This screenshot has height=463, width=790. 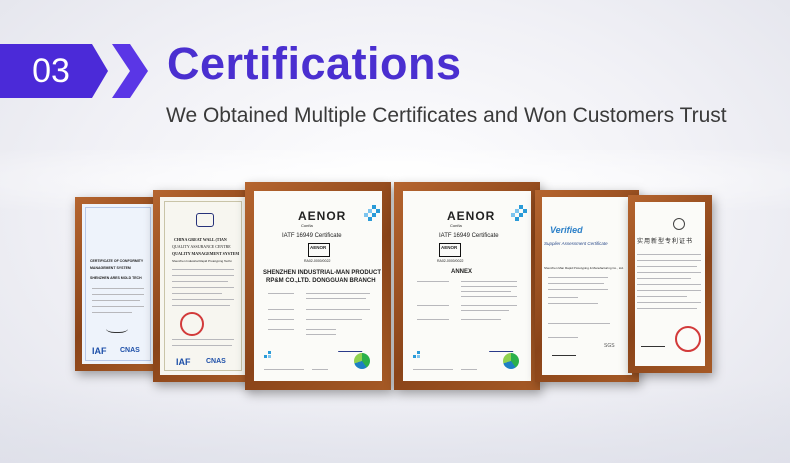 What do you see at coordinates (372, 213) in the screenshot?
I see `certificate-3-cube-icon` at bounding box center [372, 213].